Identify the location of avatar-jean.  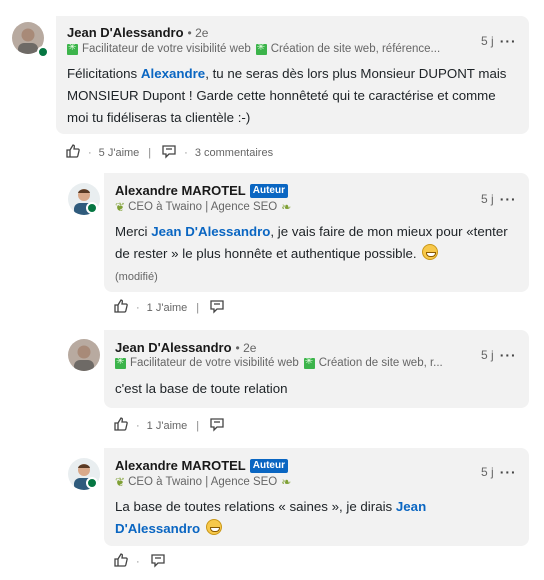
(84, 355).